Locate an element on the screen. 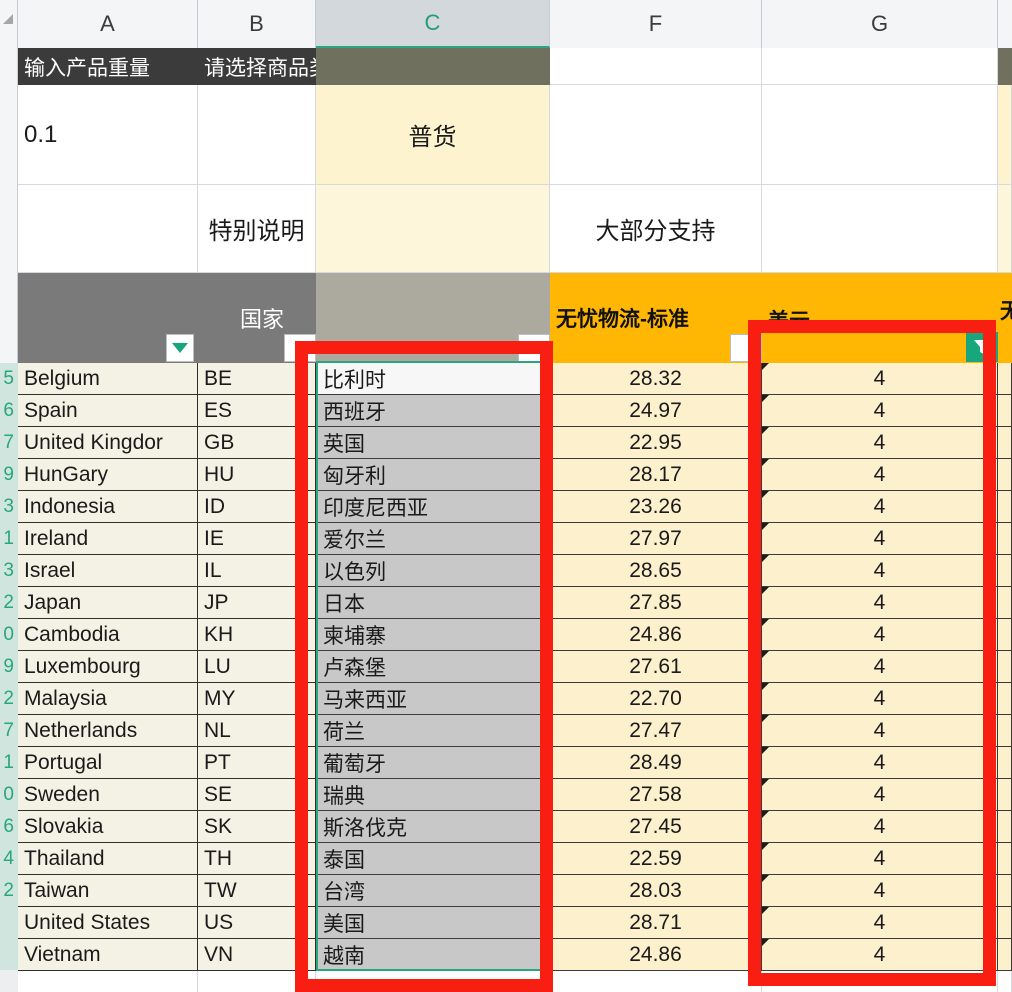 The height and width of the screenshot is (992, 1012). column-header-b: B is located at coordinates (257, 24).